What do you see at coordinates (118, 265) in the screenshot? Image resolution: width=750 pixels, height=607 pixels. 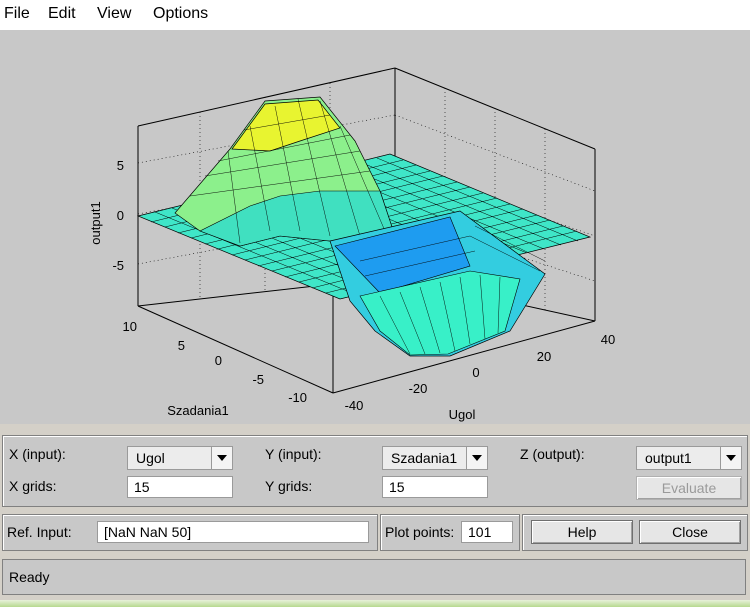 I see `z-tick-label: -5` at bounding box center [118, 265].